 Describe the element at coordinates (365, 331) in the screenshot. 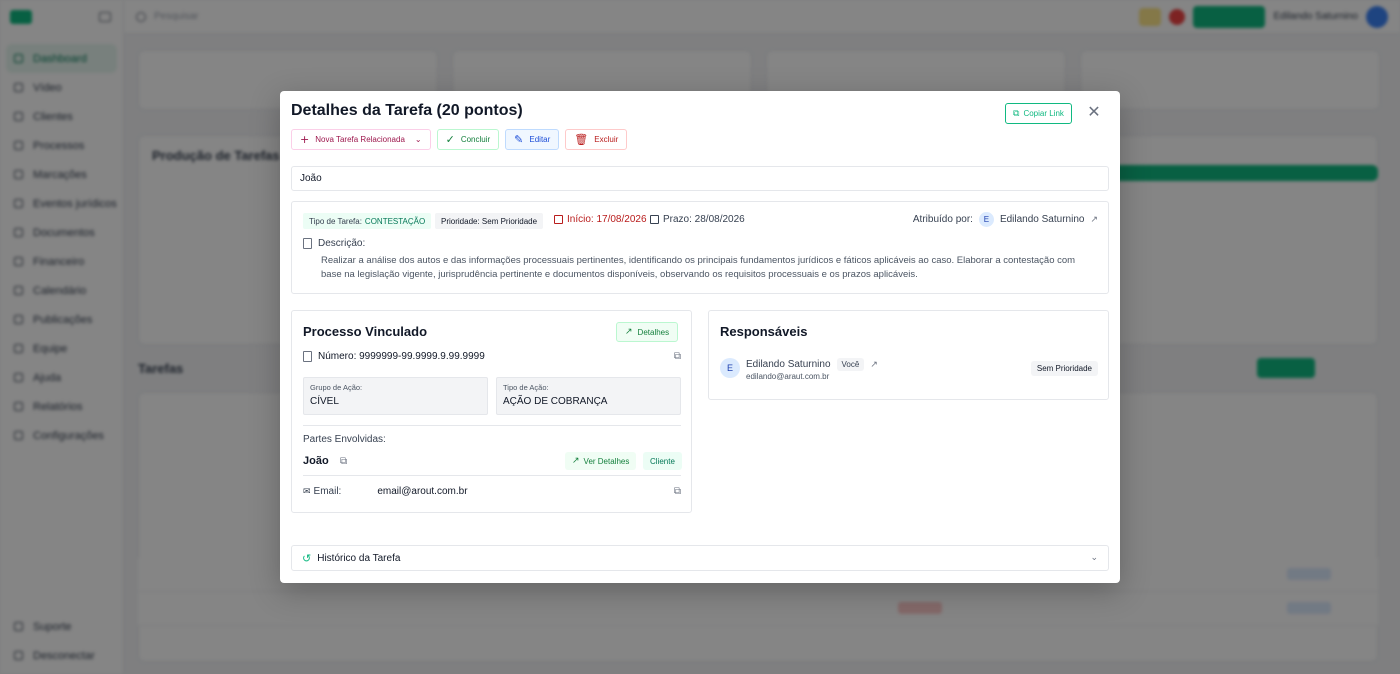

I see `process-card-title: Processo Vinculado` at that location.